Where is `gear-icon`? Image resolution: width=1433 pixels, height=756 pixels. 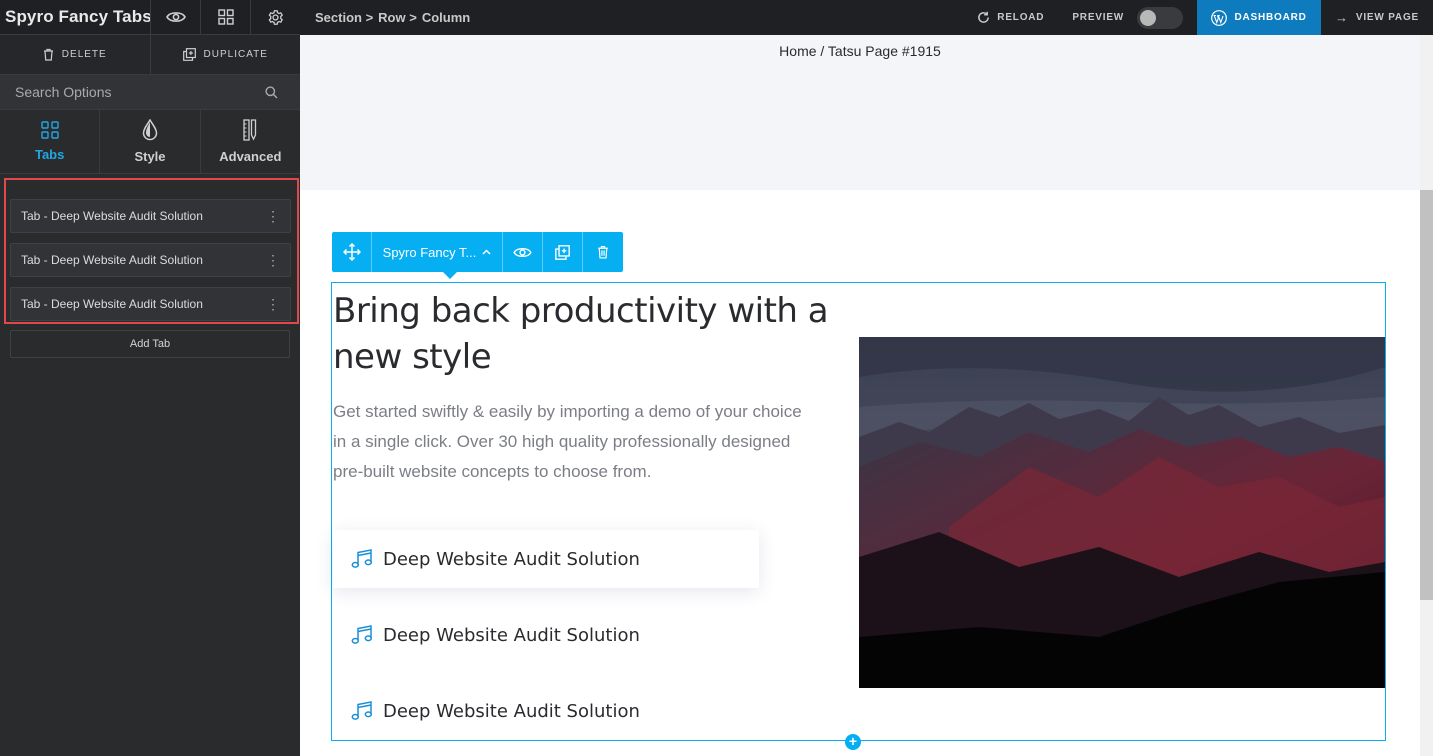 gear-icon is located at coordinates (275, 17).